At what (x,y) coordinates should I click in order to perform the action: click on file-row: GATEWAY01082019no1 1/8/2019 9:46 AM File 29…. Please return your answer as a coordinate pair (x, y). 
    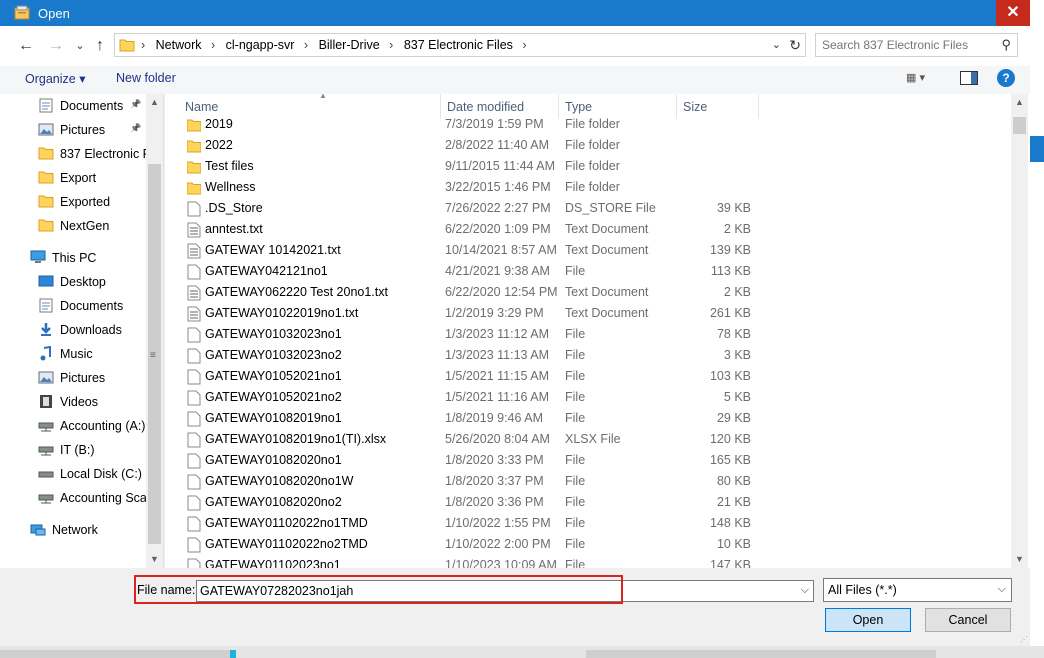
    Looking at the image, I should click on (465, 418).